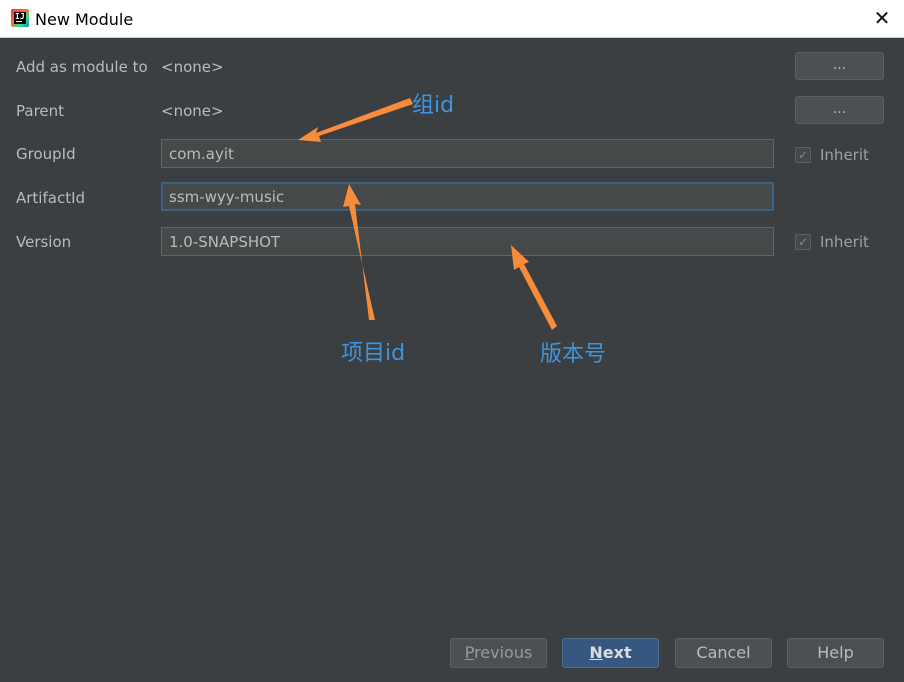 This screenshot has width=904, height=682. Describe the element at coordinates (534, 287) in the screenshot. I see `version-arrow` at that location.